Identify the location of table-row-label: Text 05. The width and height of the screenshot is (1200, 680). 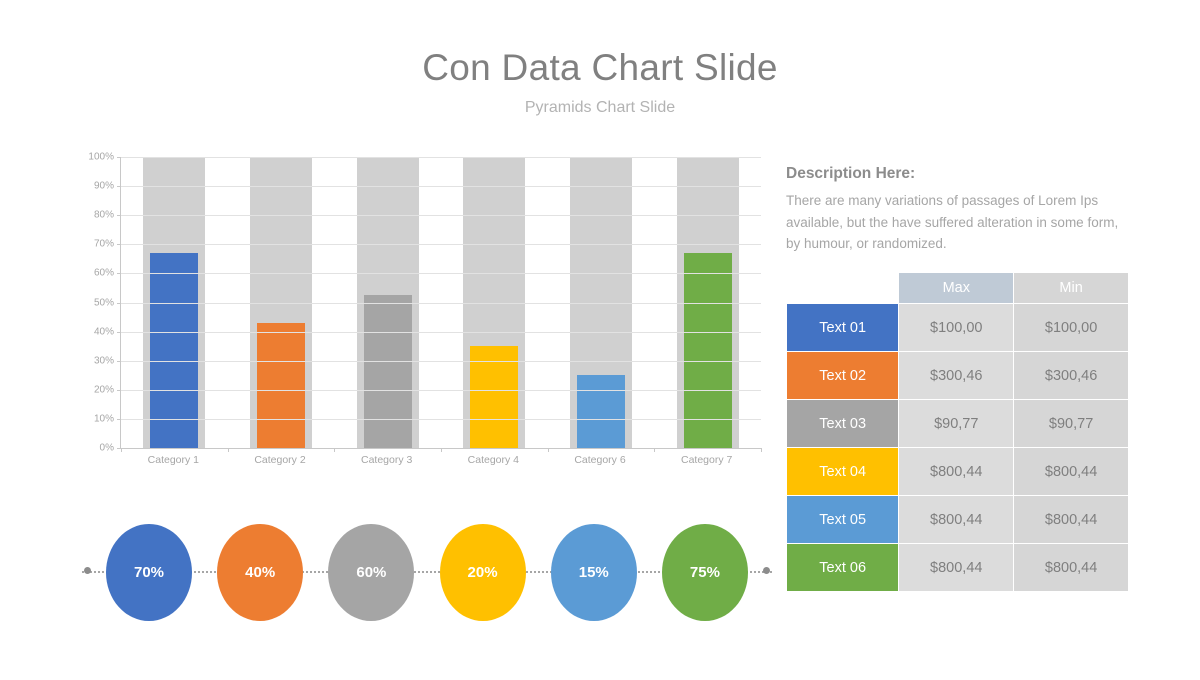
(843, 519).